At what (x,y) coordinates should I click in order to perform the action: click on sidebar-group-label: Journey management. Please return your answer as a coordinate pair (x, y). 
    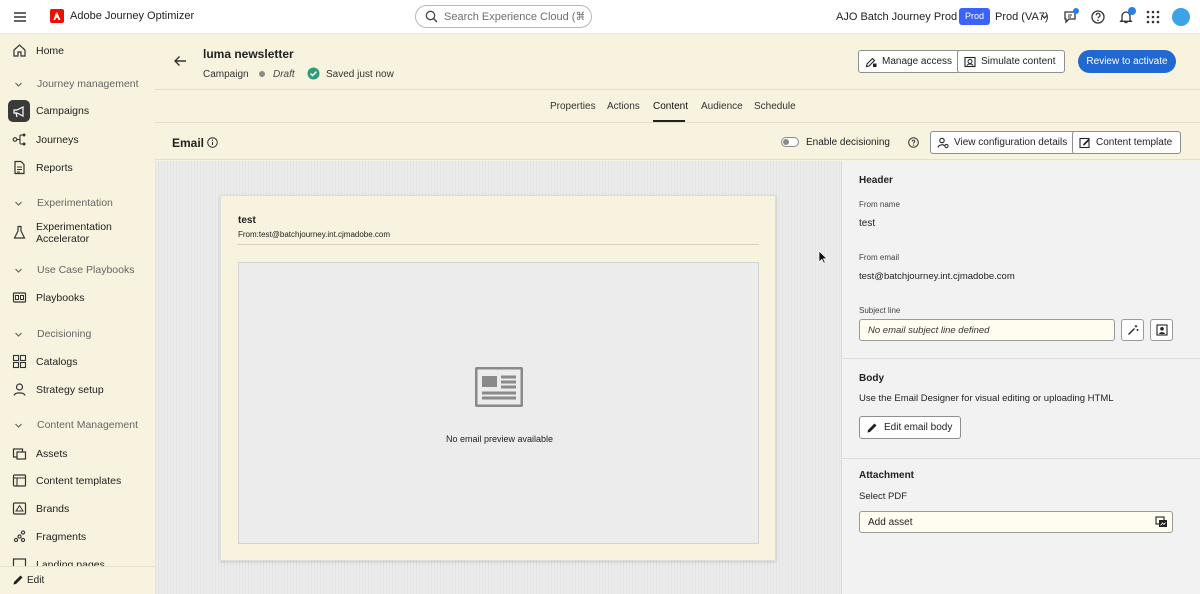
    Looking at the image, I should click on (88, 84).